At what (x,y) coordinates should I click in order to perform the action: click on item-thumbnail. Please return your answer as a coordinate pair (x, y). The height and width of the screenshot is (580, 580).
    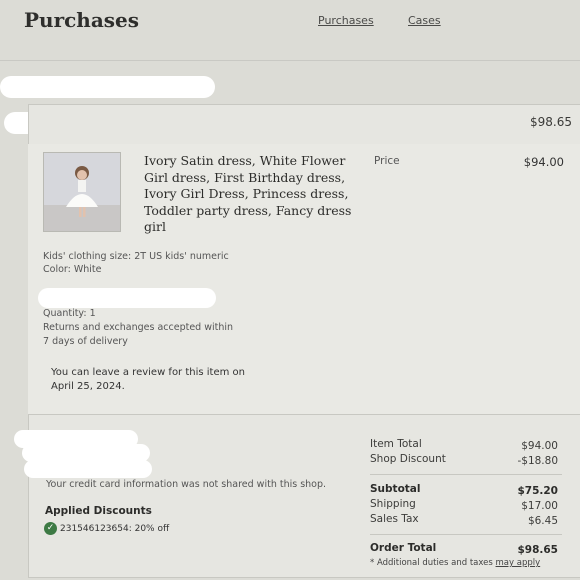
    Looking at the image, I should click on (82, 192).